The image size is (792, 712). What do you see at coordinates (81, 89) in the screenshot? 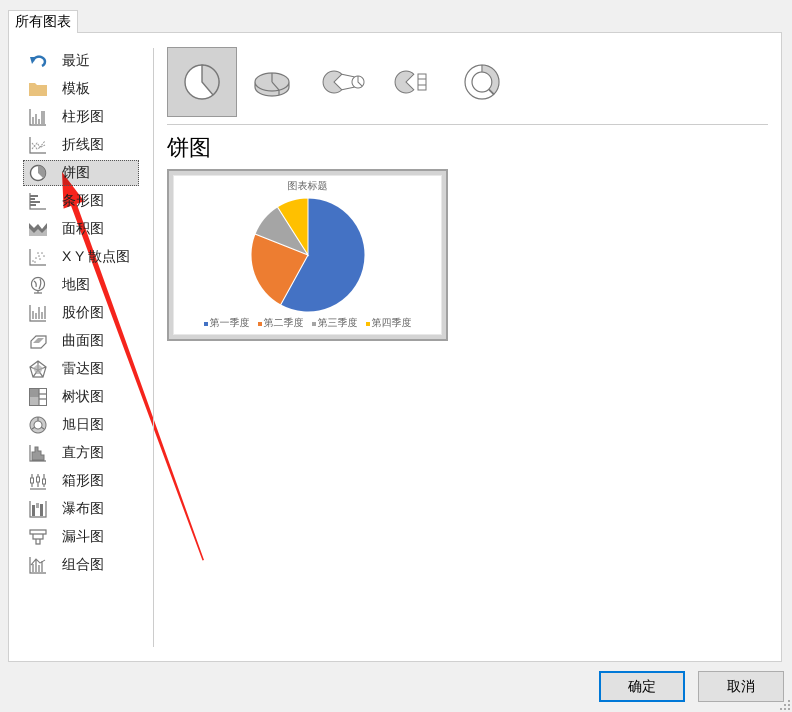
I see `sidebar-item: 模板` at bounding box center [81, 89].